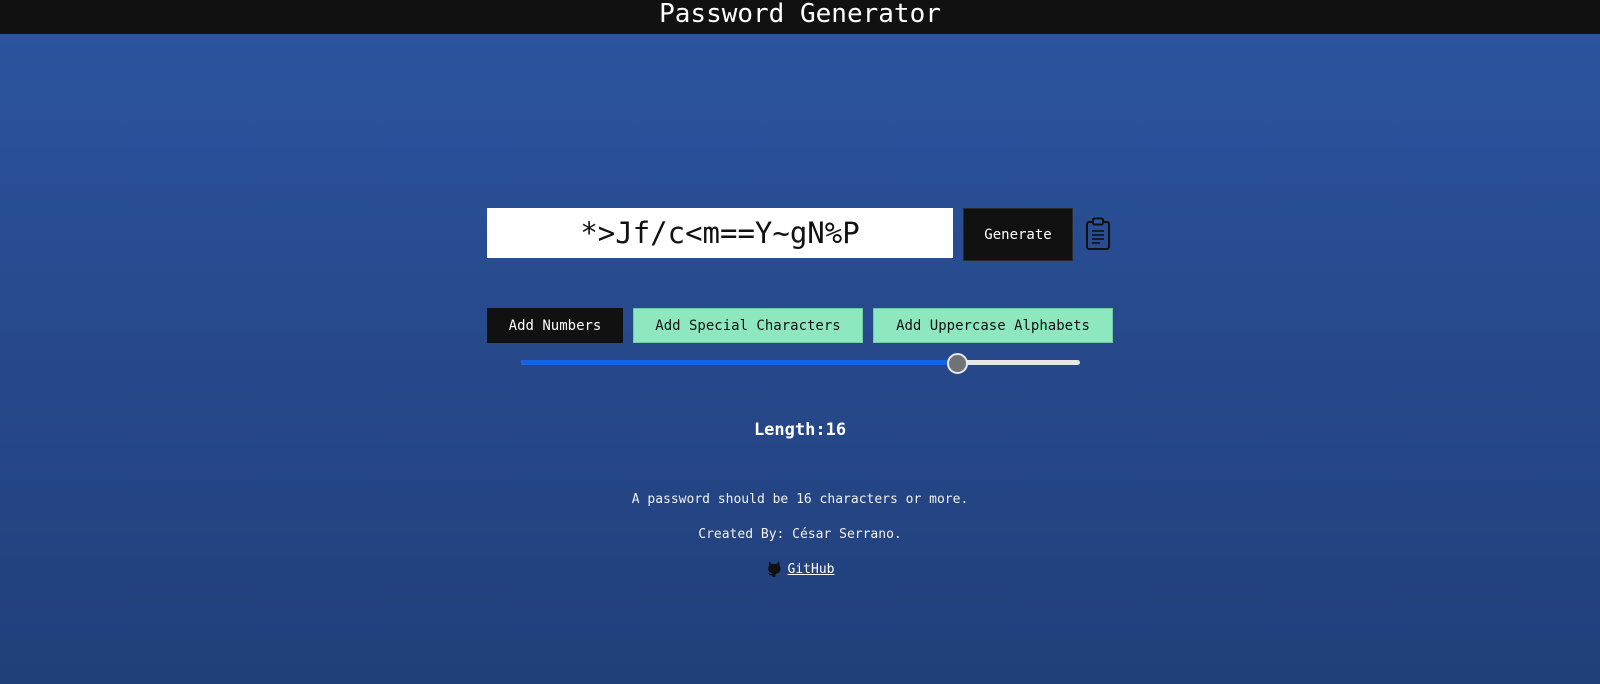  Describe the element at coordinates (811, 569) in the screenshot. I see `github-link: GitHub` at that location.